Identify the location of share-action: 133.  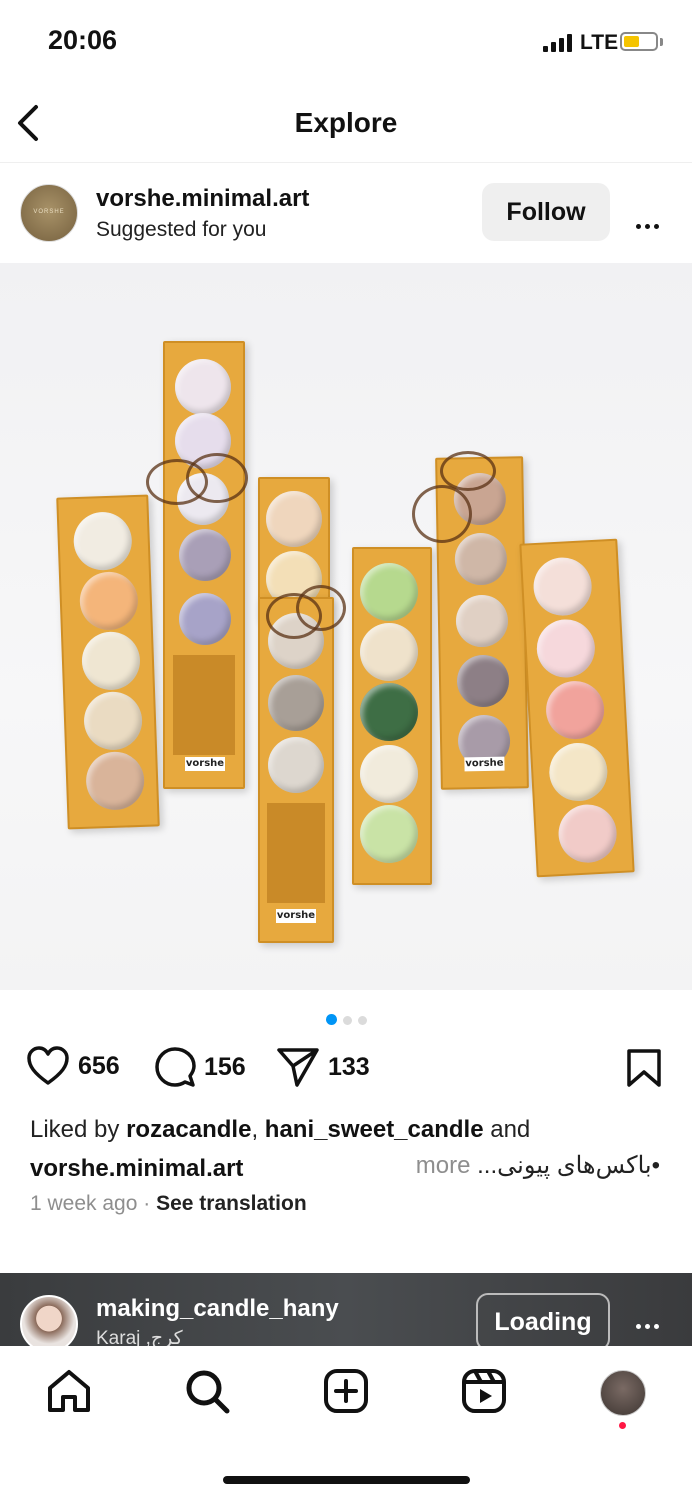
(323, 1067).